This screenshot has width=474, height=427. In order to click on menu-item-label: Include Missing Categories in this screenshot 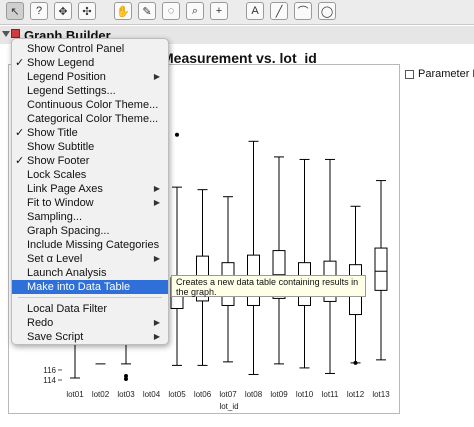, I will do `click(93, 245)`.